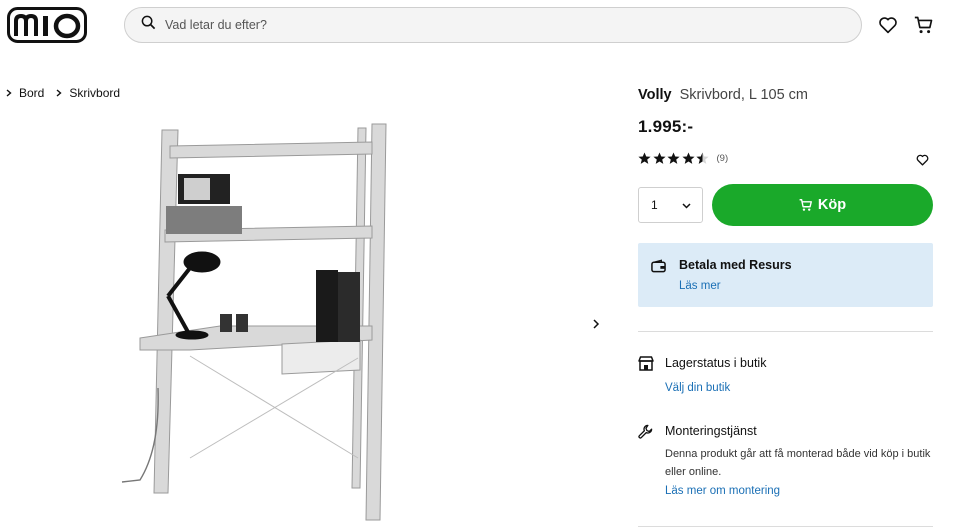 Image resolution: width=960 pixels, height=529 pixels. I want to click on mio-logo, so click(47, 25).